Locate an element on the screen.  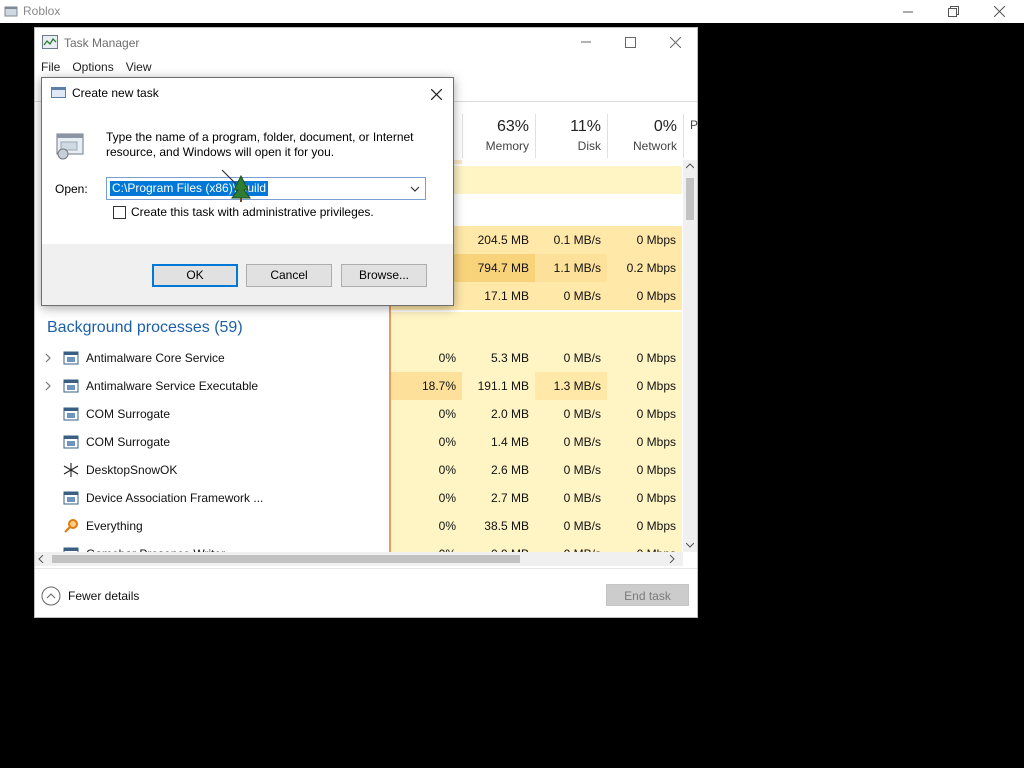
table-row: COM Surrogate 0% 2.0 MB 0 MB/s 0 Mbps is located at coordinates (359, 414).